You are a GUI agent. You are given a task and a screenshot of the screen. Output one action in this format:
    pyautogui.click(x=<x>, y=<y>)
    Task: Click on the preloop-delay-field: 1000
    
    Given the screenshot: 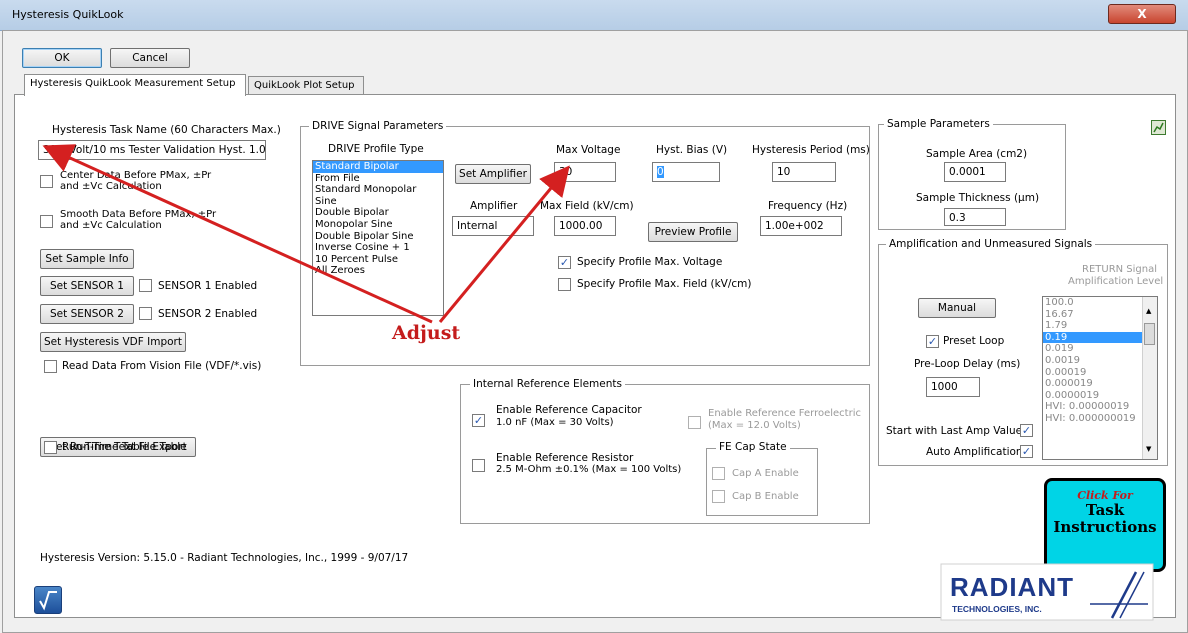 What is the action you would take?
    pyautogui.click(x=953, y=387)
    